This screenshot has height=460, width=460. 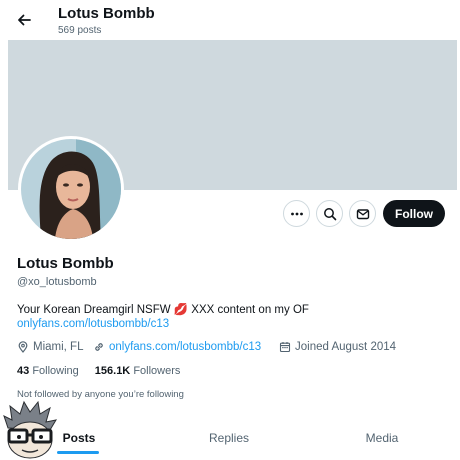 What do you see at coordinates (23, 347) in the screenshot?
I see `location-pin-icon` at bounding box center [23, 347].